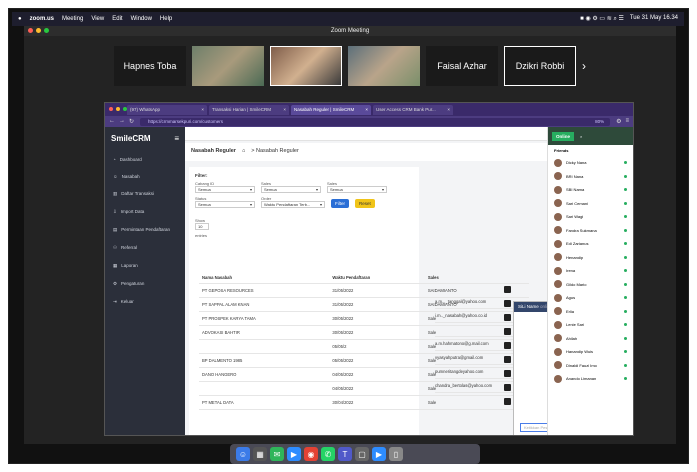  What do you see at coordinates (311, 454) in the screenshot?
I see `chrome-icon: ◉` at bounding box center [311, 454].